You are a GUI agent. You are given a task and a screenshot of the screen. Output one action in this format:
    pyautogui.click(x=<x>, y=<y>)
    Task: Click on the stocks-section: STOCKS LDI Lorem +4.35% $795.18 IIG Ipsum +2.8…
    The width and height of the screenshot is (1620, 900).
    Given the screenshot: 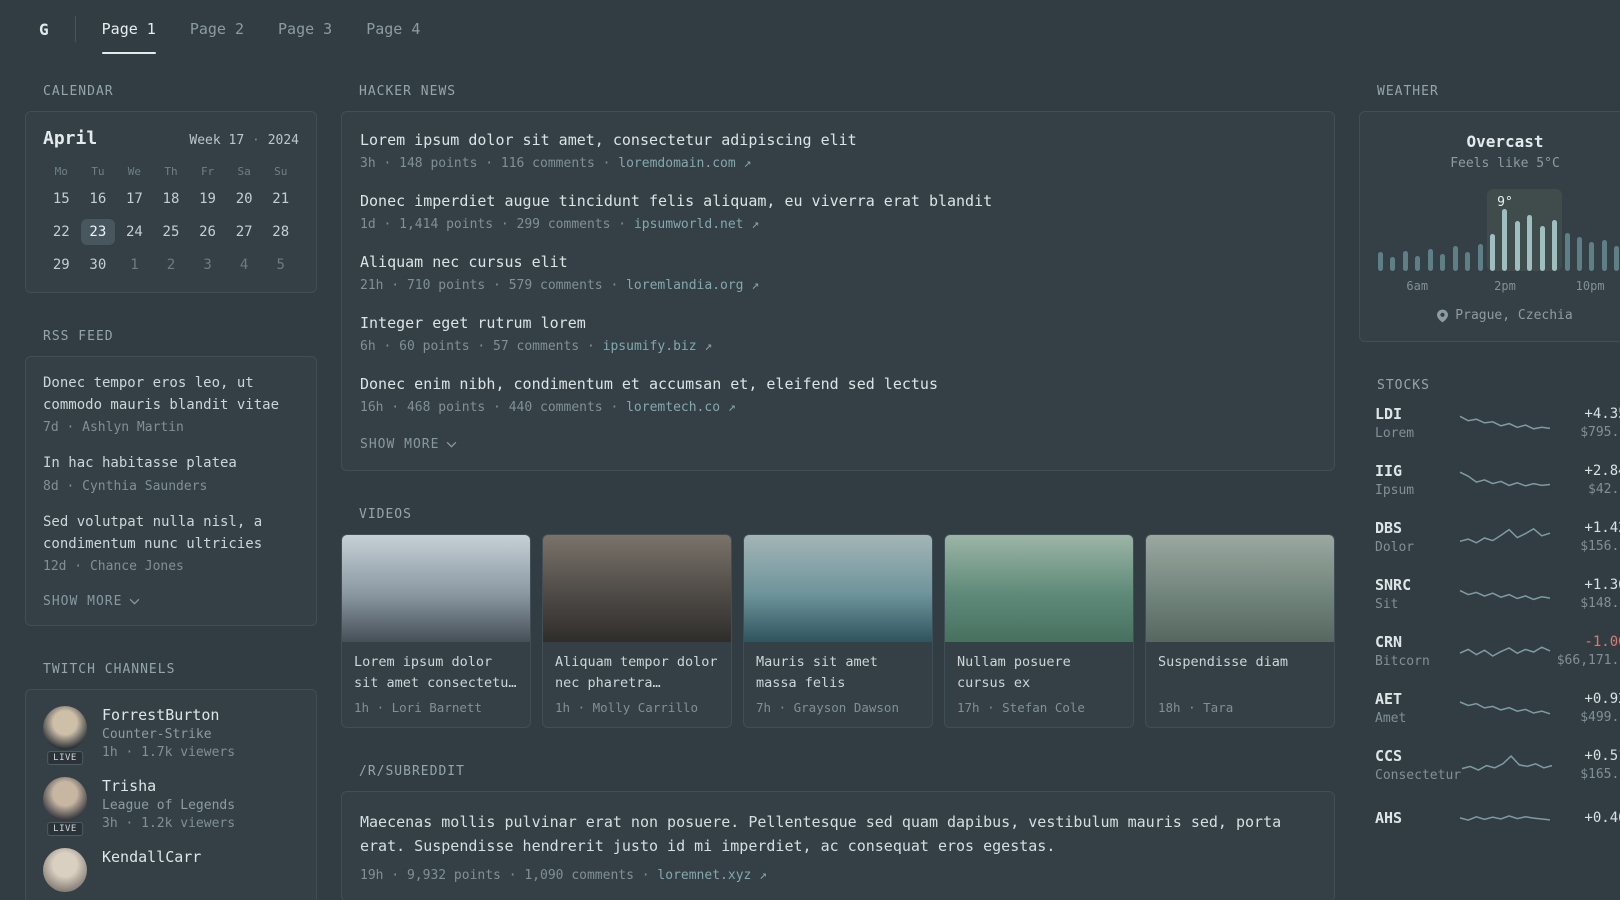 What is the action you would take?
    pyautogui.click(x=1489, y=605)
    